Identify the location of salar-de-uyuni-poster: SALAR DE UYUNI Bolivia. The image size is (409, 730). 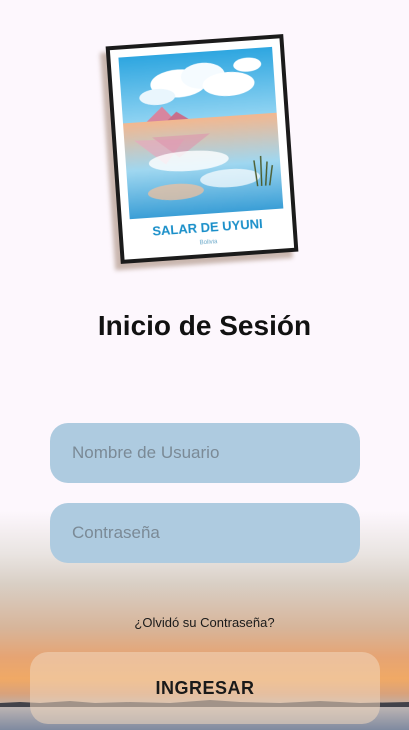
(202, 149).